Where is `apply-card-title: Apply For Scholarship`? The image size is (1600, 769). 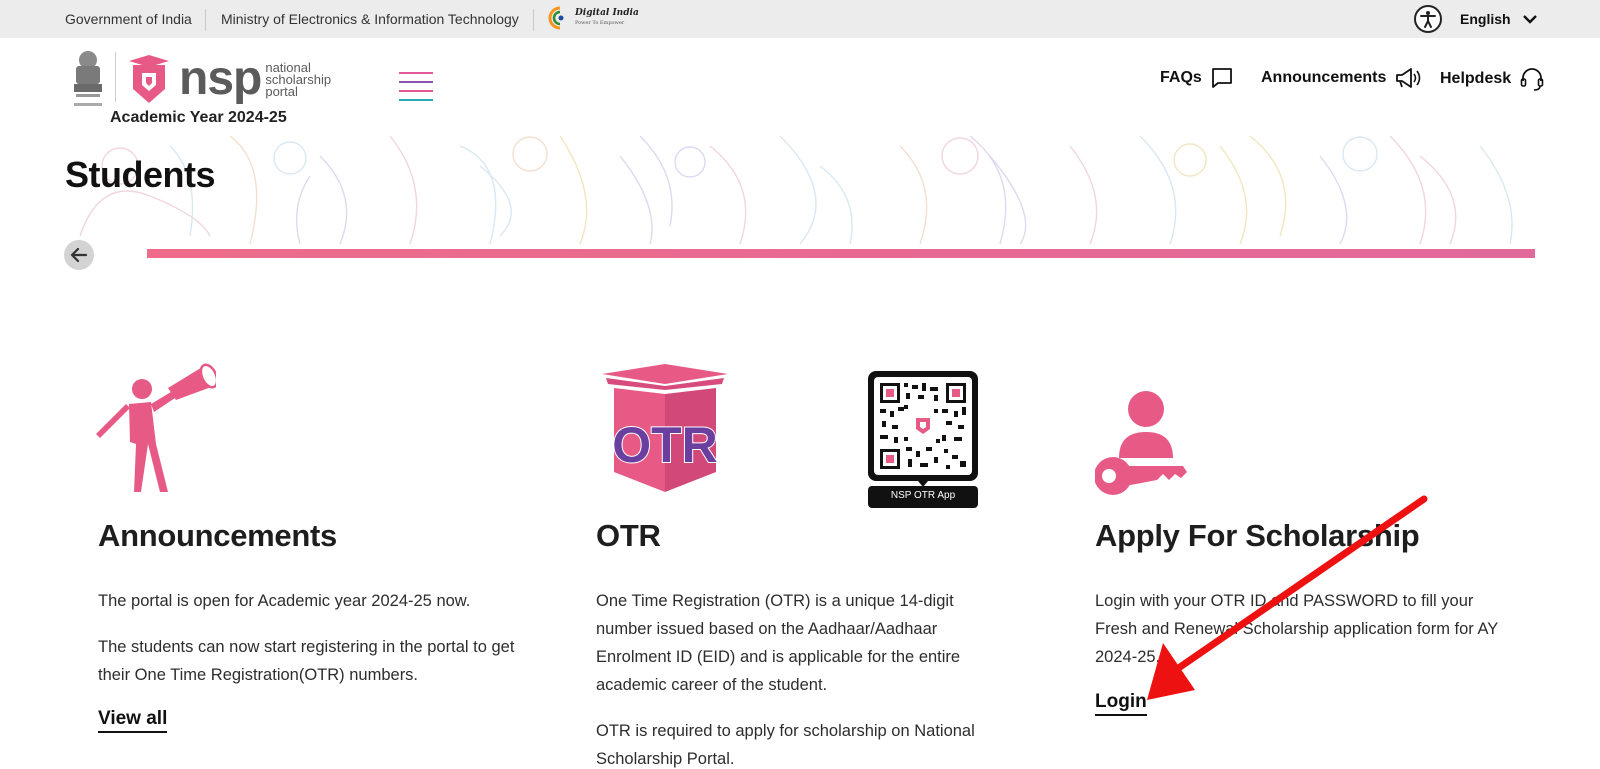 apply-card-title: Apply For Scholarship is located at coordinates (1257, 535).